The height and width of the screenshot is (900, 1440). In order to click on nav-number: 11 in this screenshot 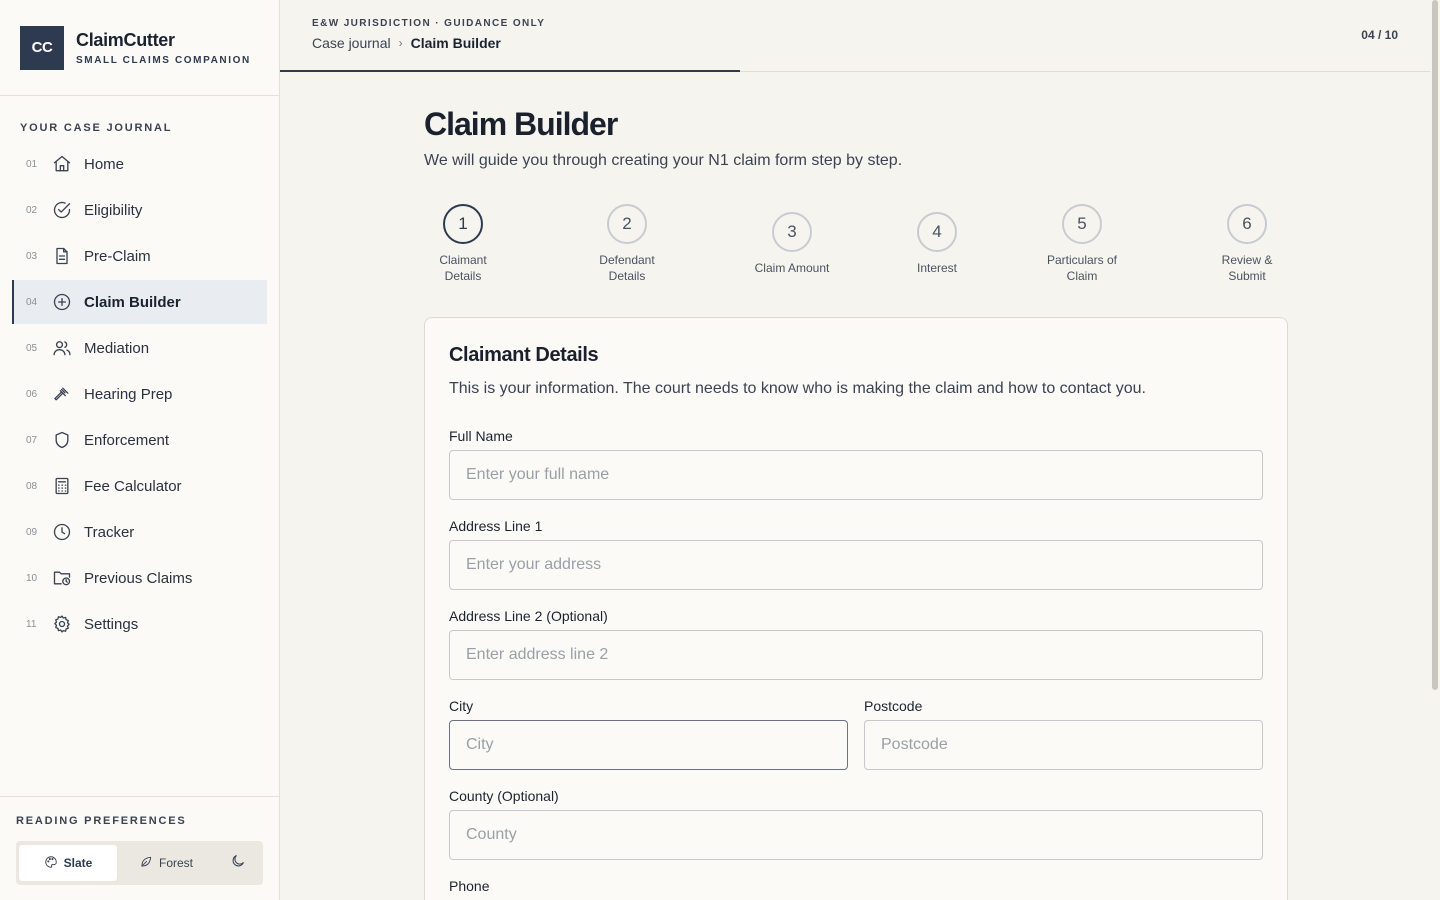, I will do `click(31, 624)`.